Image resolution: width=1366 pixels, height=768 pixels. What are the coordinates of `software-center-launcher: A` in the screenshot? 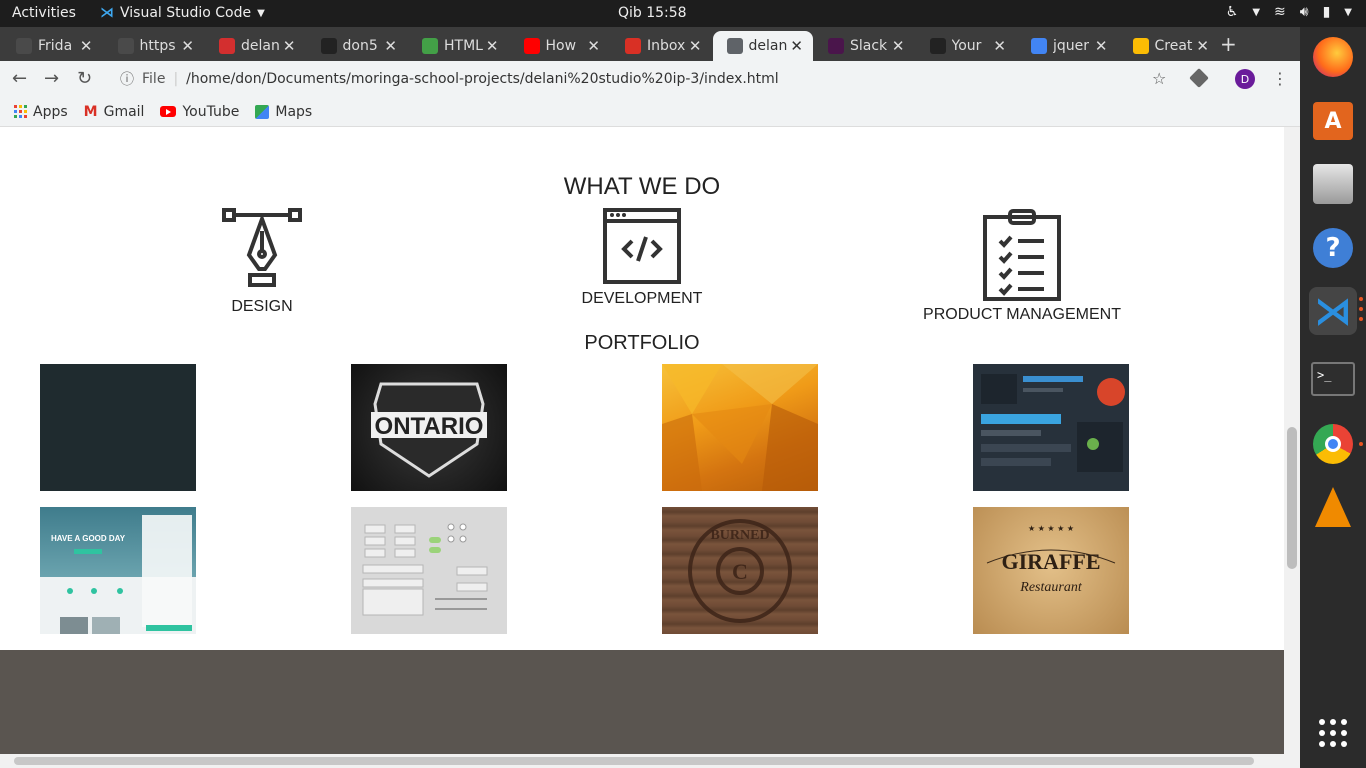 It's located at (1333, 121).